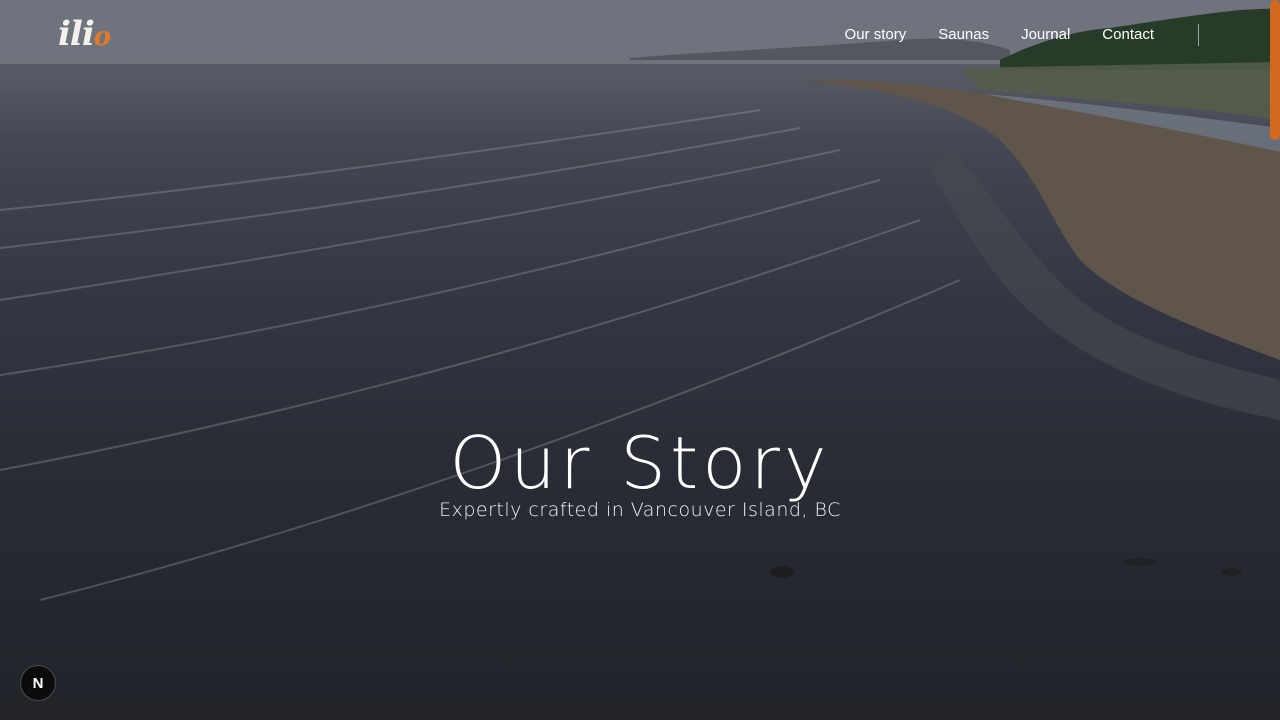  I want to click on nav-link-our-story: Our story, so click(876, 35).